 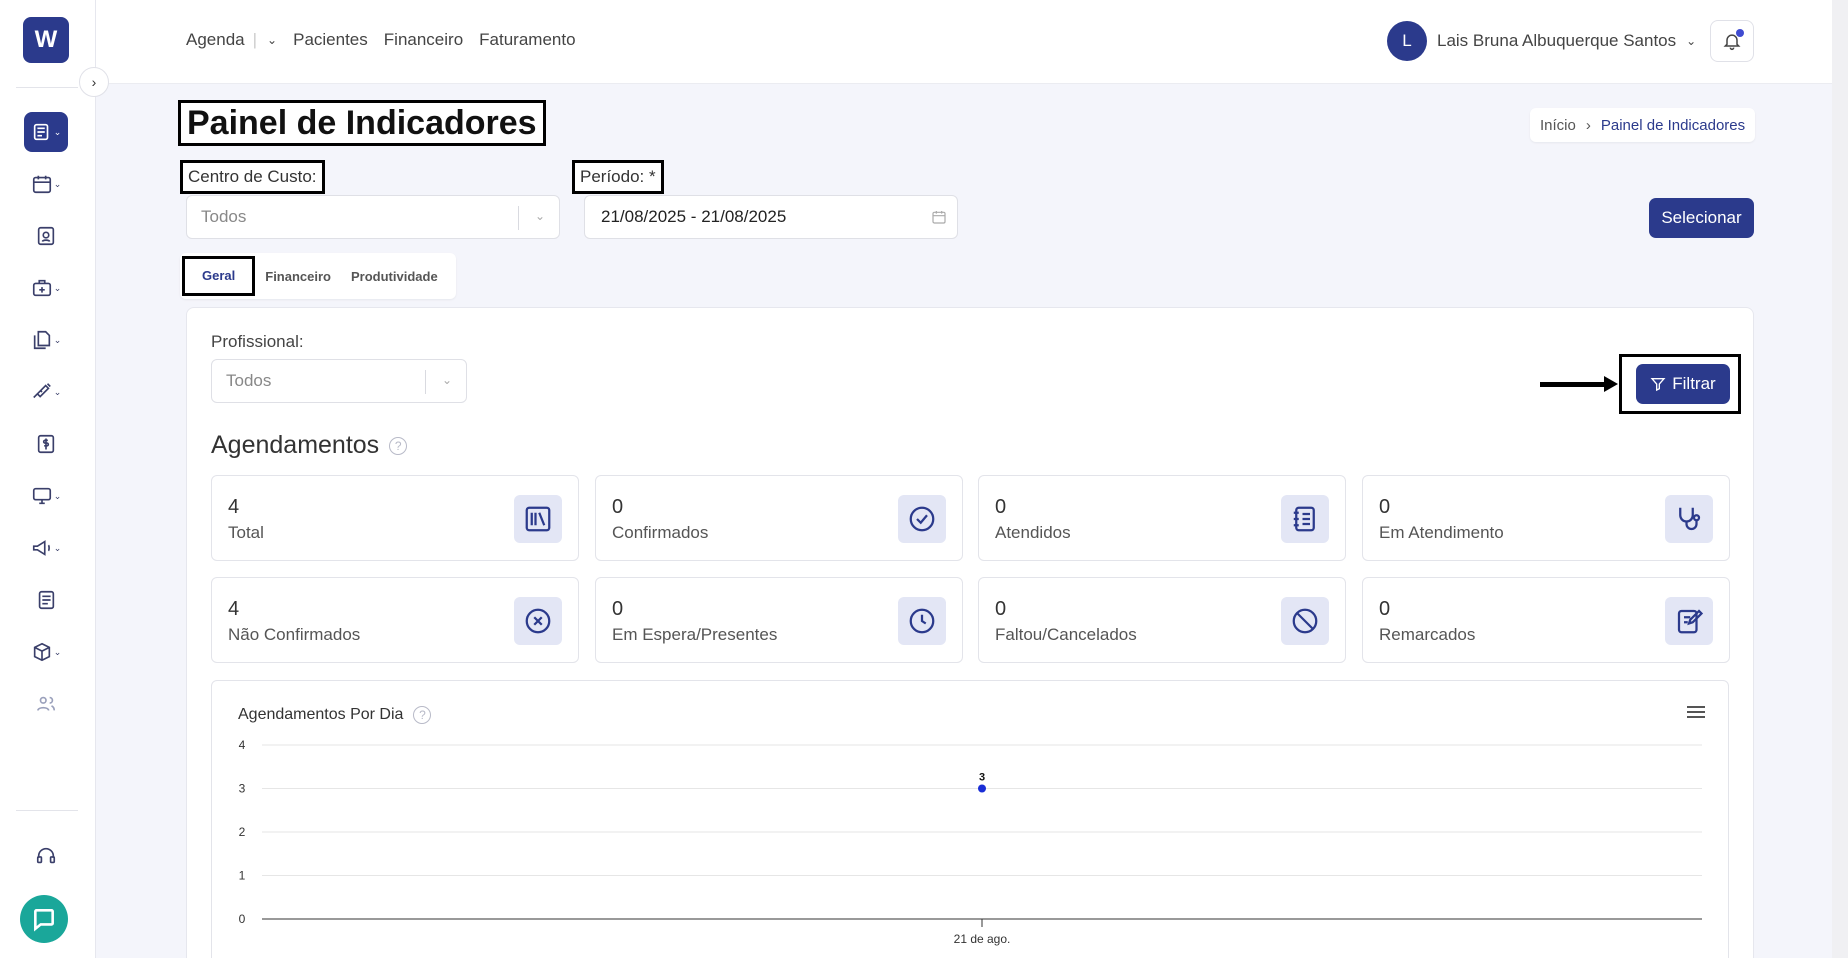 I want to click on y-tick-label: 2, so click(x=242, y=832).